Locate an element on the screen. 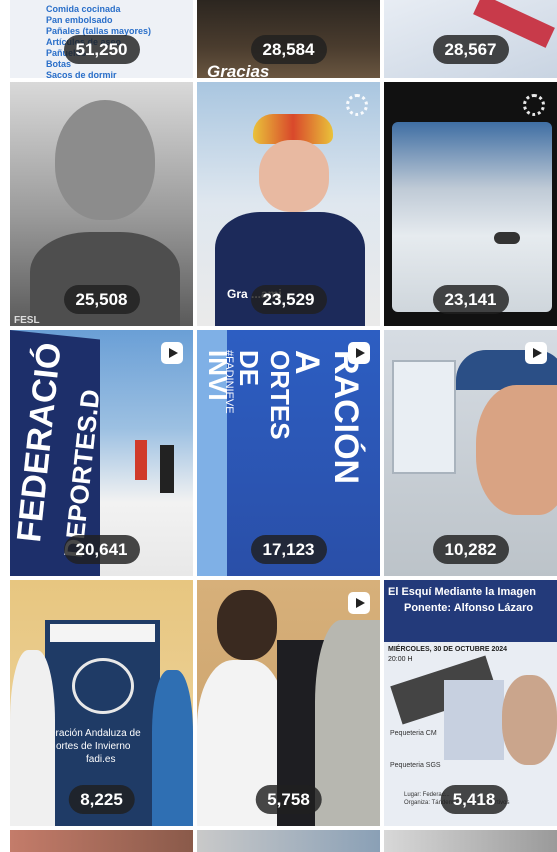  post-tile: FEDERACIÓ DEPORTES.D 20,641 is located at coordinates (101, 453).